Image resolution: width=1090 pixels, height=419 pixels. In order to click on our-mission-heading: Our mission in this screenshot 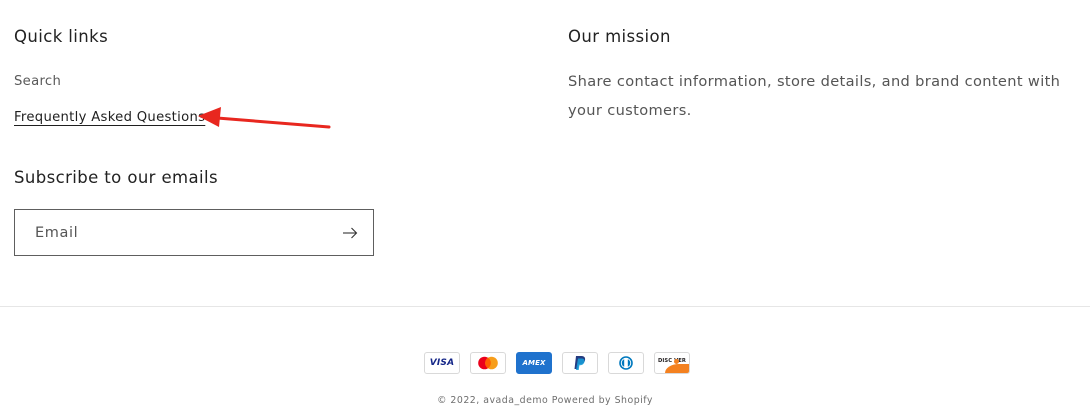, I will do `click(619, 36)`.